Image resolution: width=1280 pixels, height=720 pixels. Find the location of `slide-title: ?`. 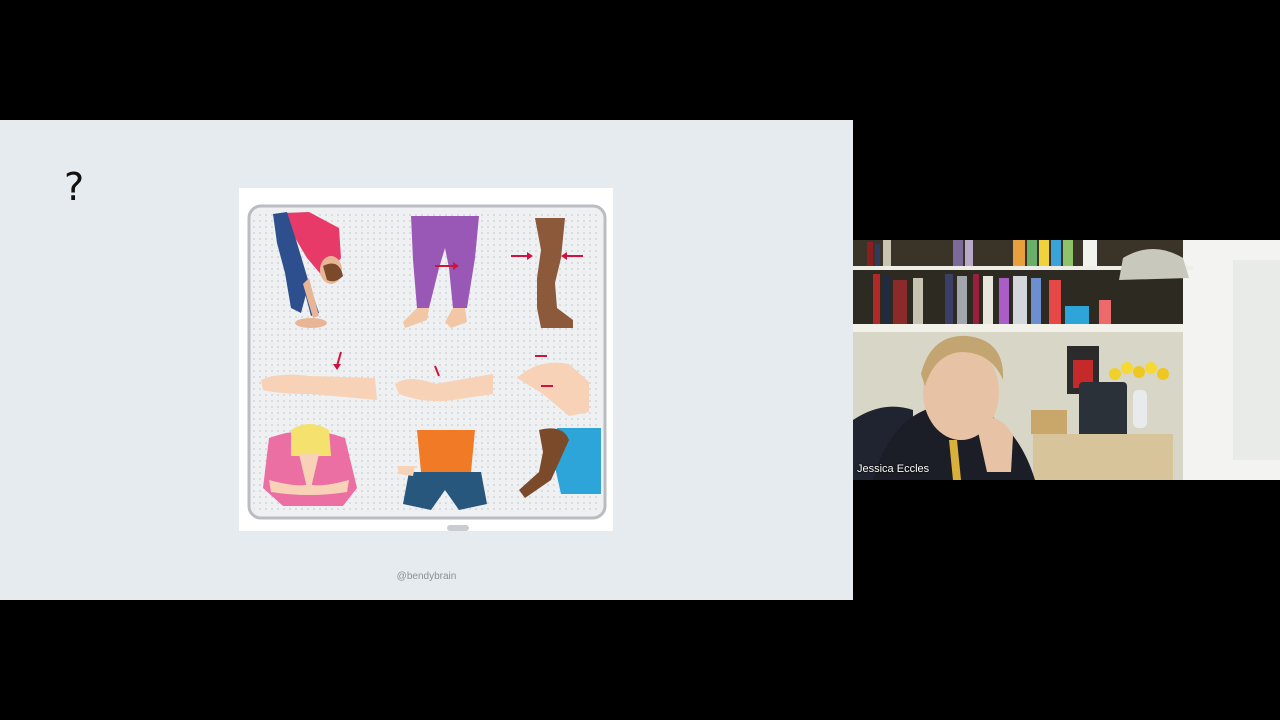

slide-title: ? is located at coordinates (74, 187).